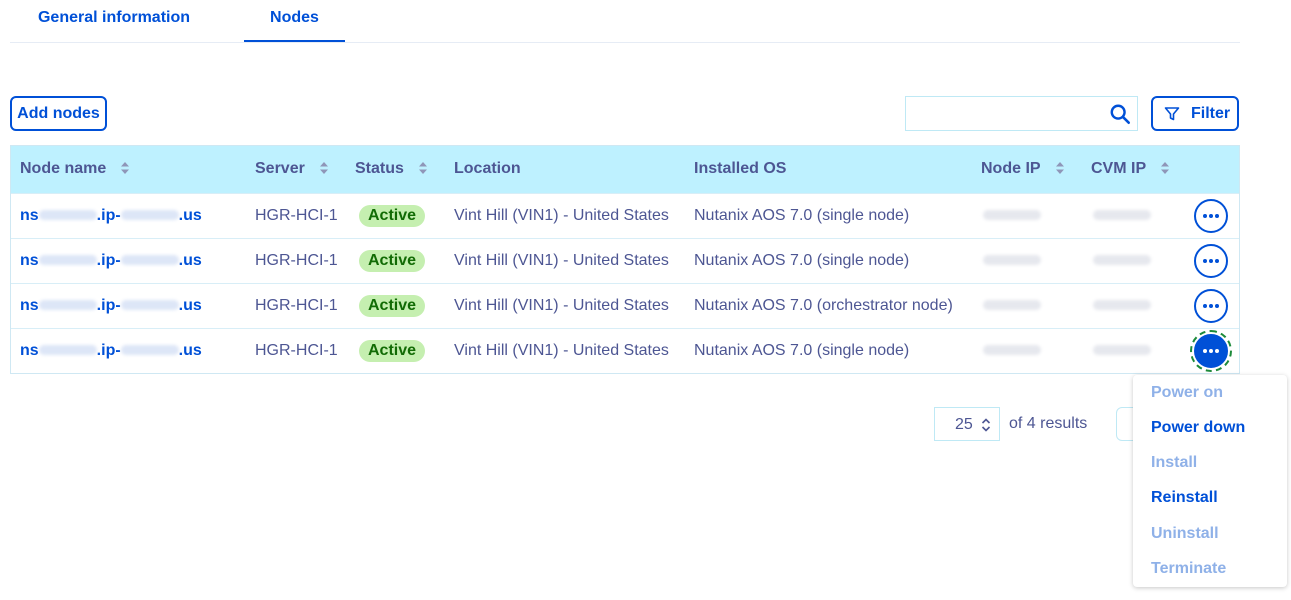 The height and width of the screenshot is (600, 1291). What do you see at coordinates (1174, 463) in the screenshot?
I see `menu-item-install: Install` at bounding box center [1174, 463].